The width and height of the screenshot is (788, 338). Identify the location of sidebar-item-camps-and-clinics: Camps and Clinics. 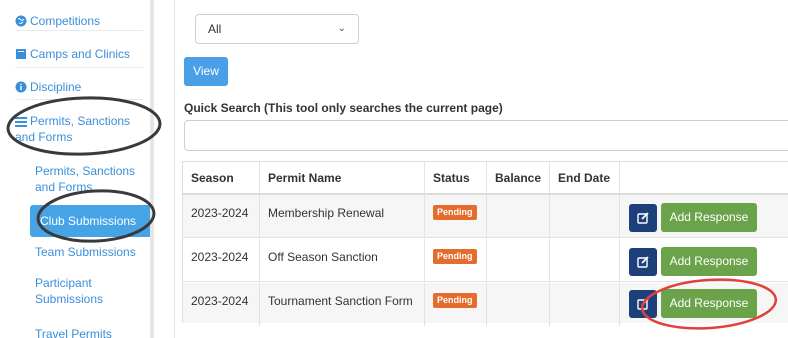
(79, 54).